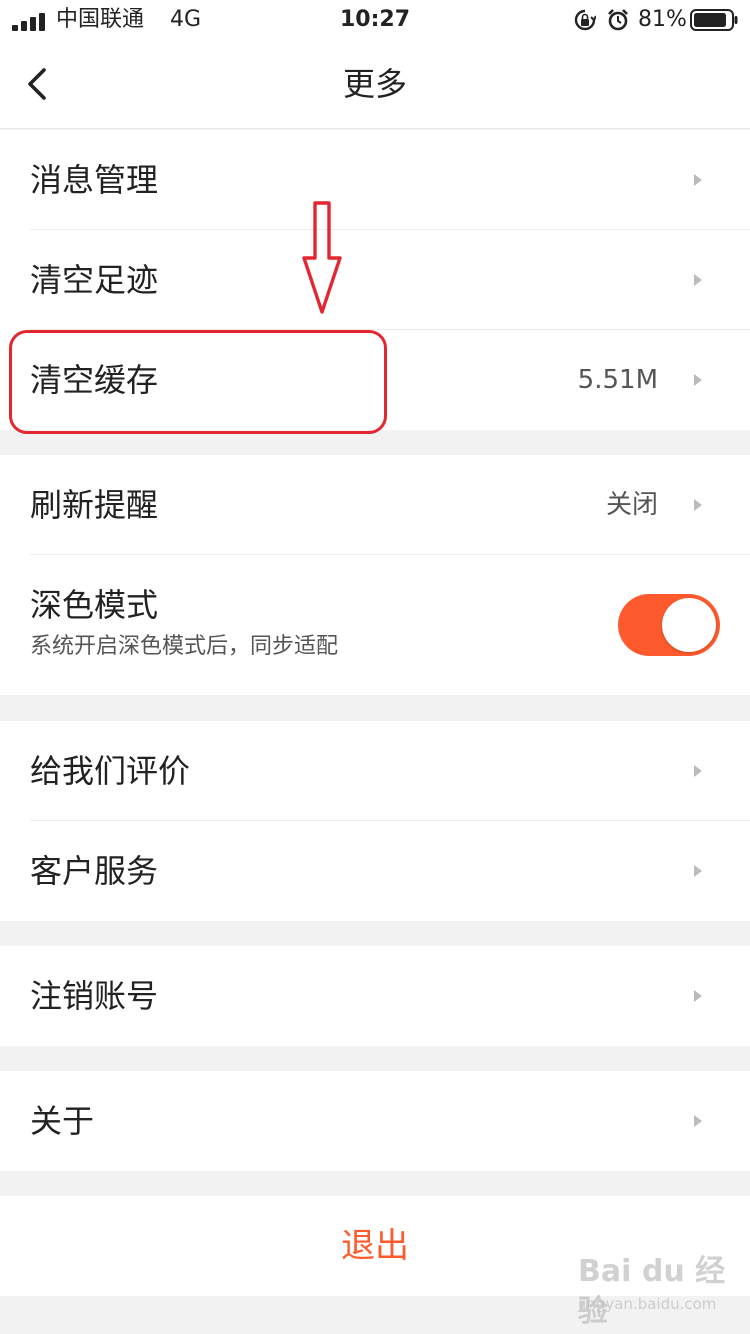  Describe the element at coordinates (631, 505) in the screenshot. I see `refresh-reminder-value: 关闭` at that location.